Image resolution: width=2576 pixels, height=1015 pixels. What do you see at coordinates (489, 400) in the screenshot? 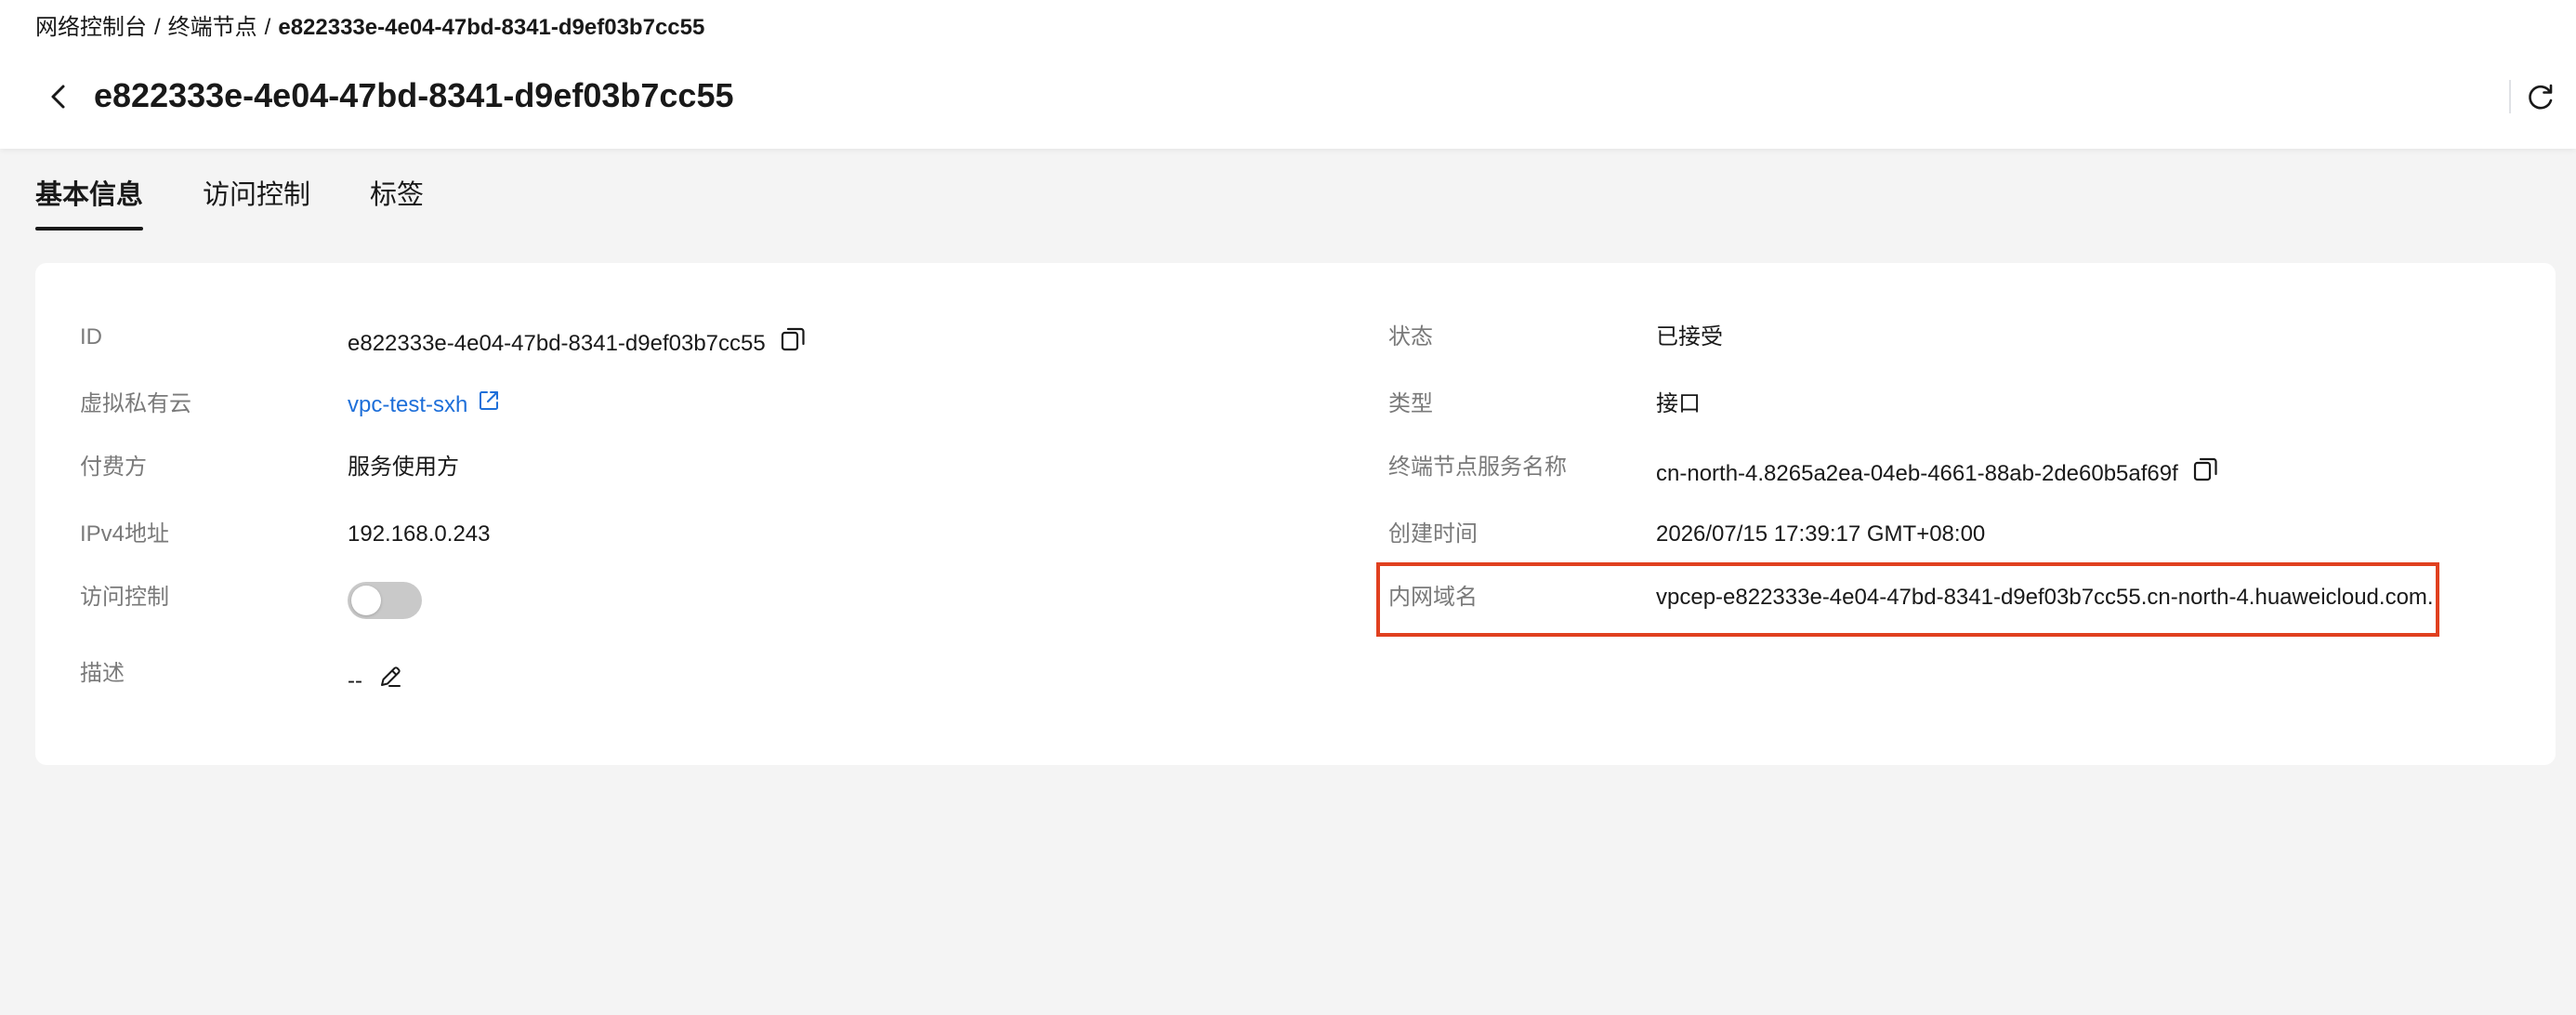
I see `external-link-icon` at bounding box center [489, 400].